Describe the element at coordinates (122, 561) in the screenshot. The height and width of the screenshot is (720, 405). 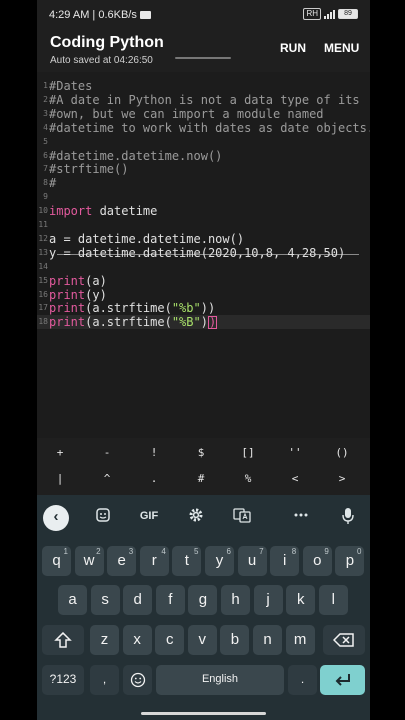
I see `key-e: e3` at that location.